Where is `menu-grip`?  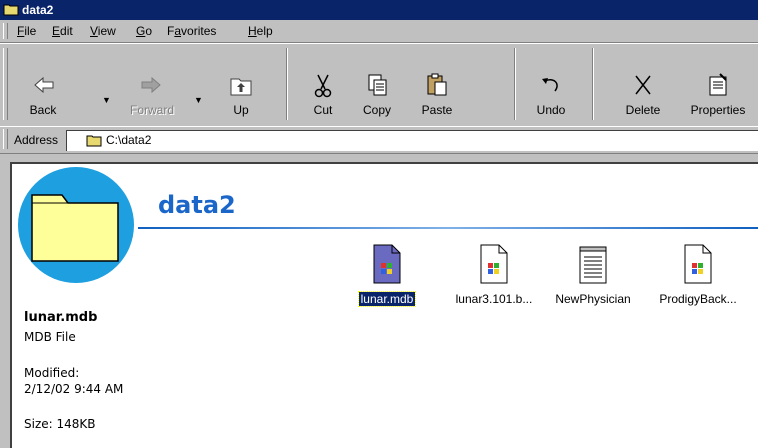 menu-grip is located at coordinates (5, 31).